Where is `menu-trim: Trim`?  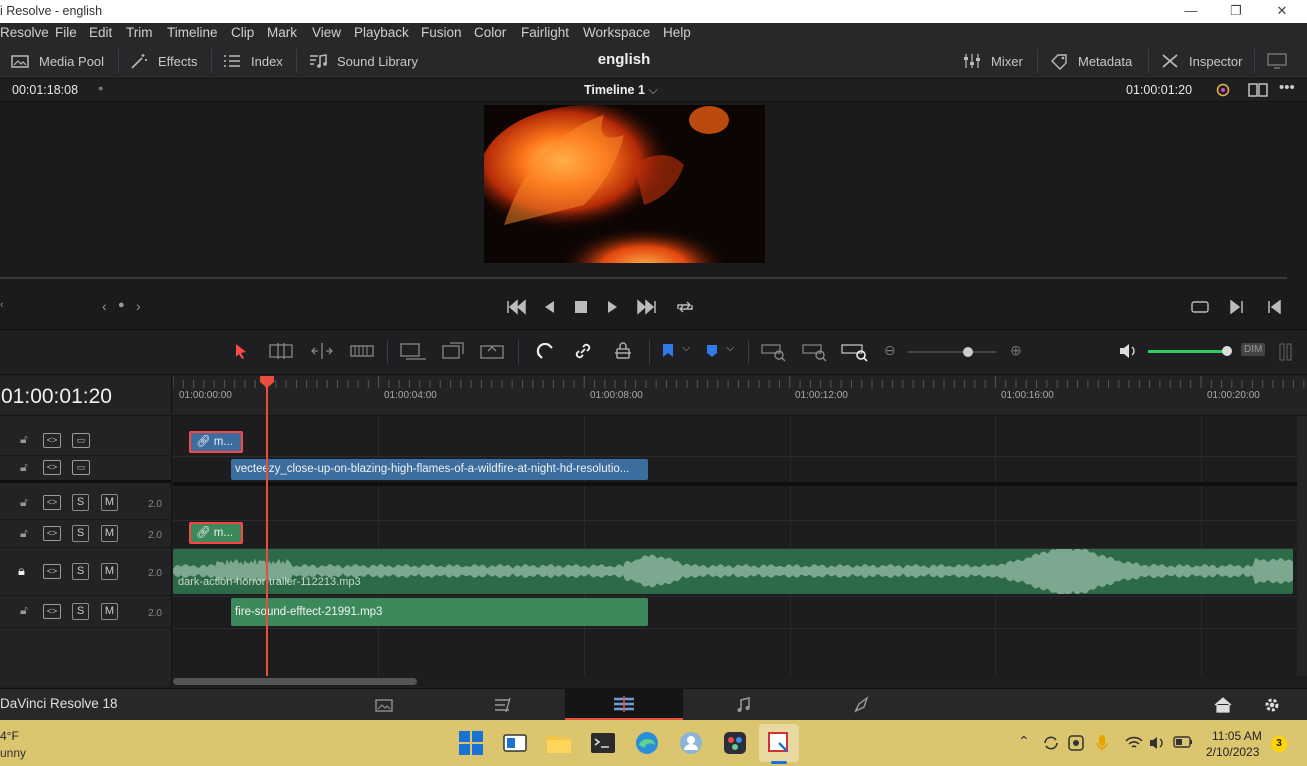 menu-trim: Trim is located at coordinates (139, 32).